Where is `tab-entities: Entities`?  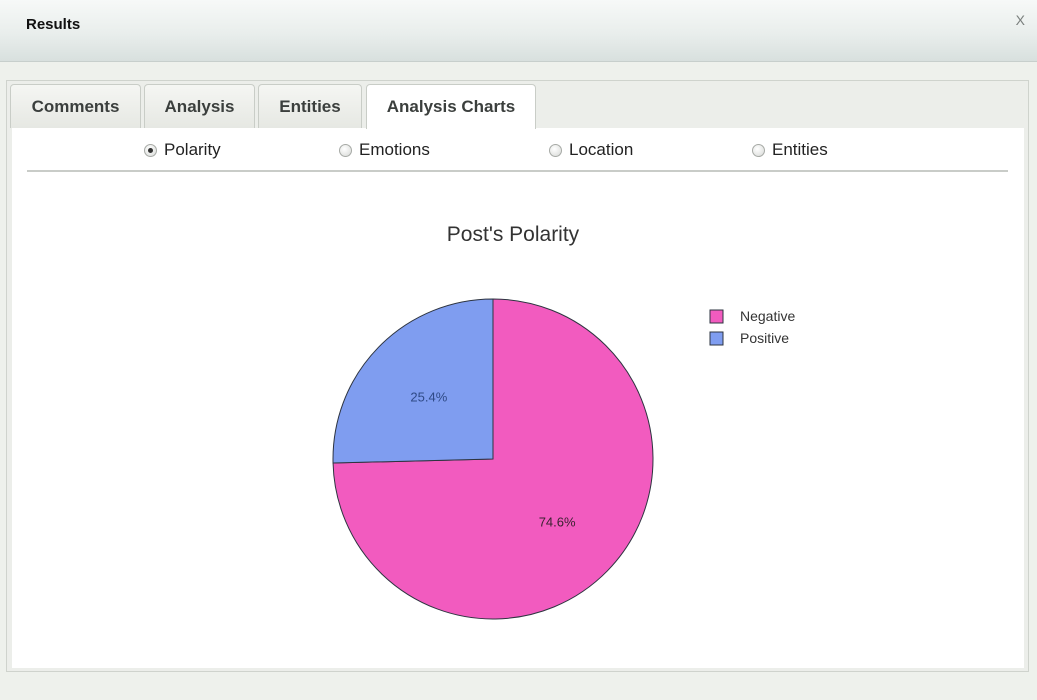 tab-entities: Entities is located at coordinates (310, 106).